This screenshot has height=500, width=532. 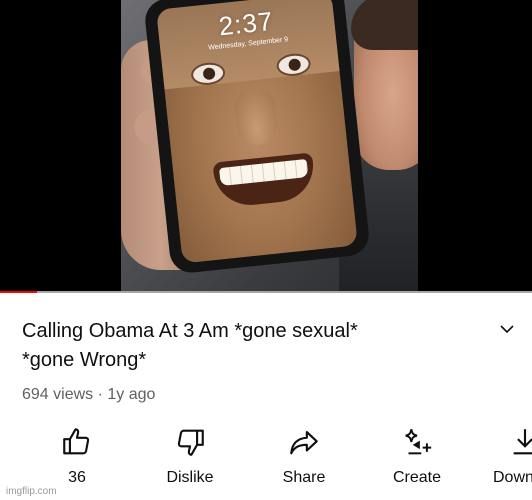 What do you see at coordinates (266, 292) in the screenshot?
I see `progress-bar` at bounding box center [266, 292].